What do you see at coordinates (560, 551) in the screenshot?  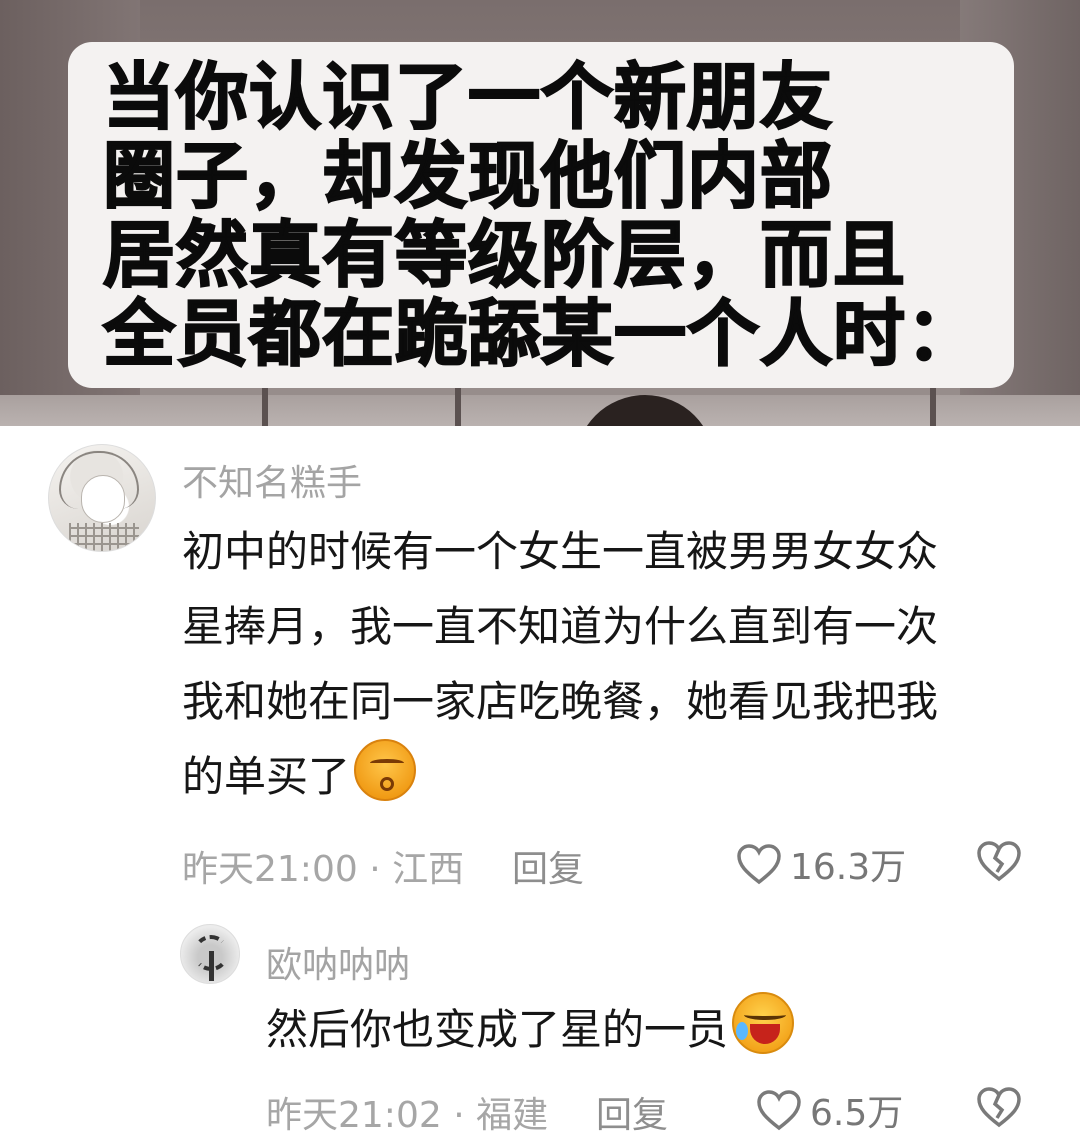 I see `comment-line: 初中的时候有一个女生一直被男男女女众` at bounding box center [560, 551].